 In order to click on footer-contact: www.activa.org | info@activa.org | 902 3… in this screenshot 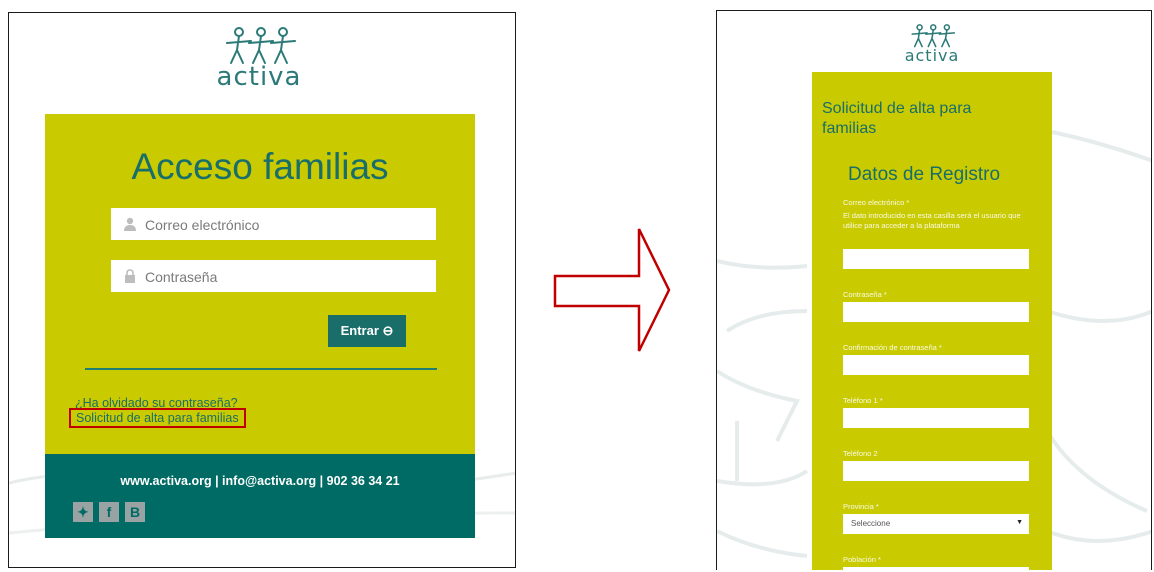, I will do `click(260, 481)`.